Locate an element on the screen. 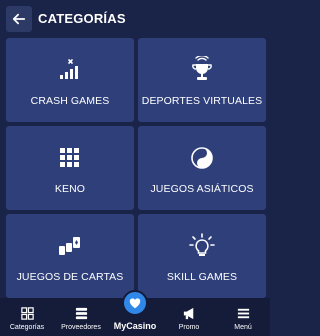  heart-icon is located at coordinates (135, 303).